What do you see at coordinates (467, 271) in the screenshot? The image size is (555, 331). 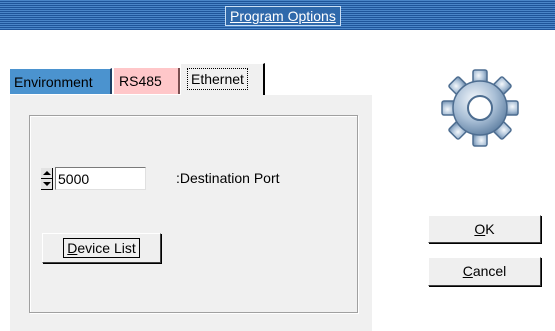 I see `cancel-mnemonic: C` at bounding box center [467, 271].